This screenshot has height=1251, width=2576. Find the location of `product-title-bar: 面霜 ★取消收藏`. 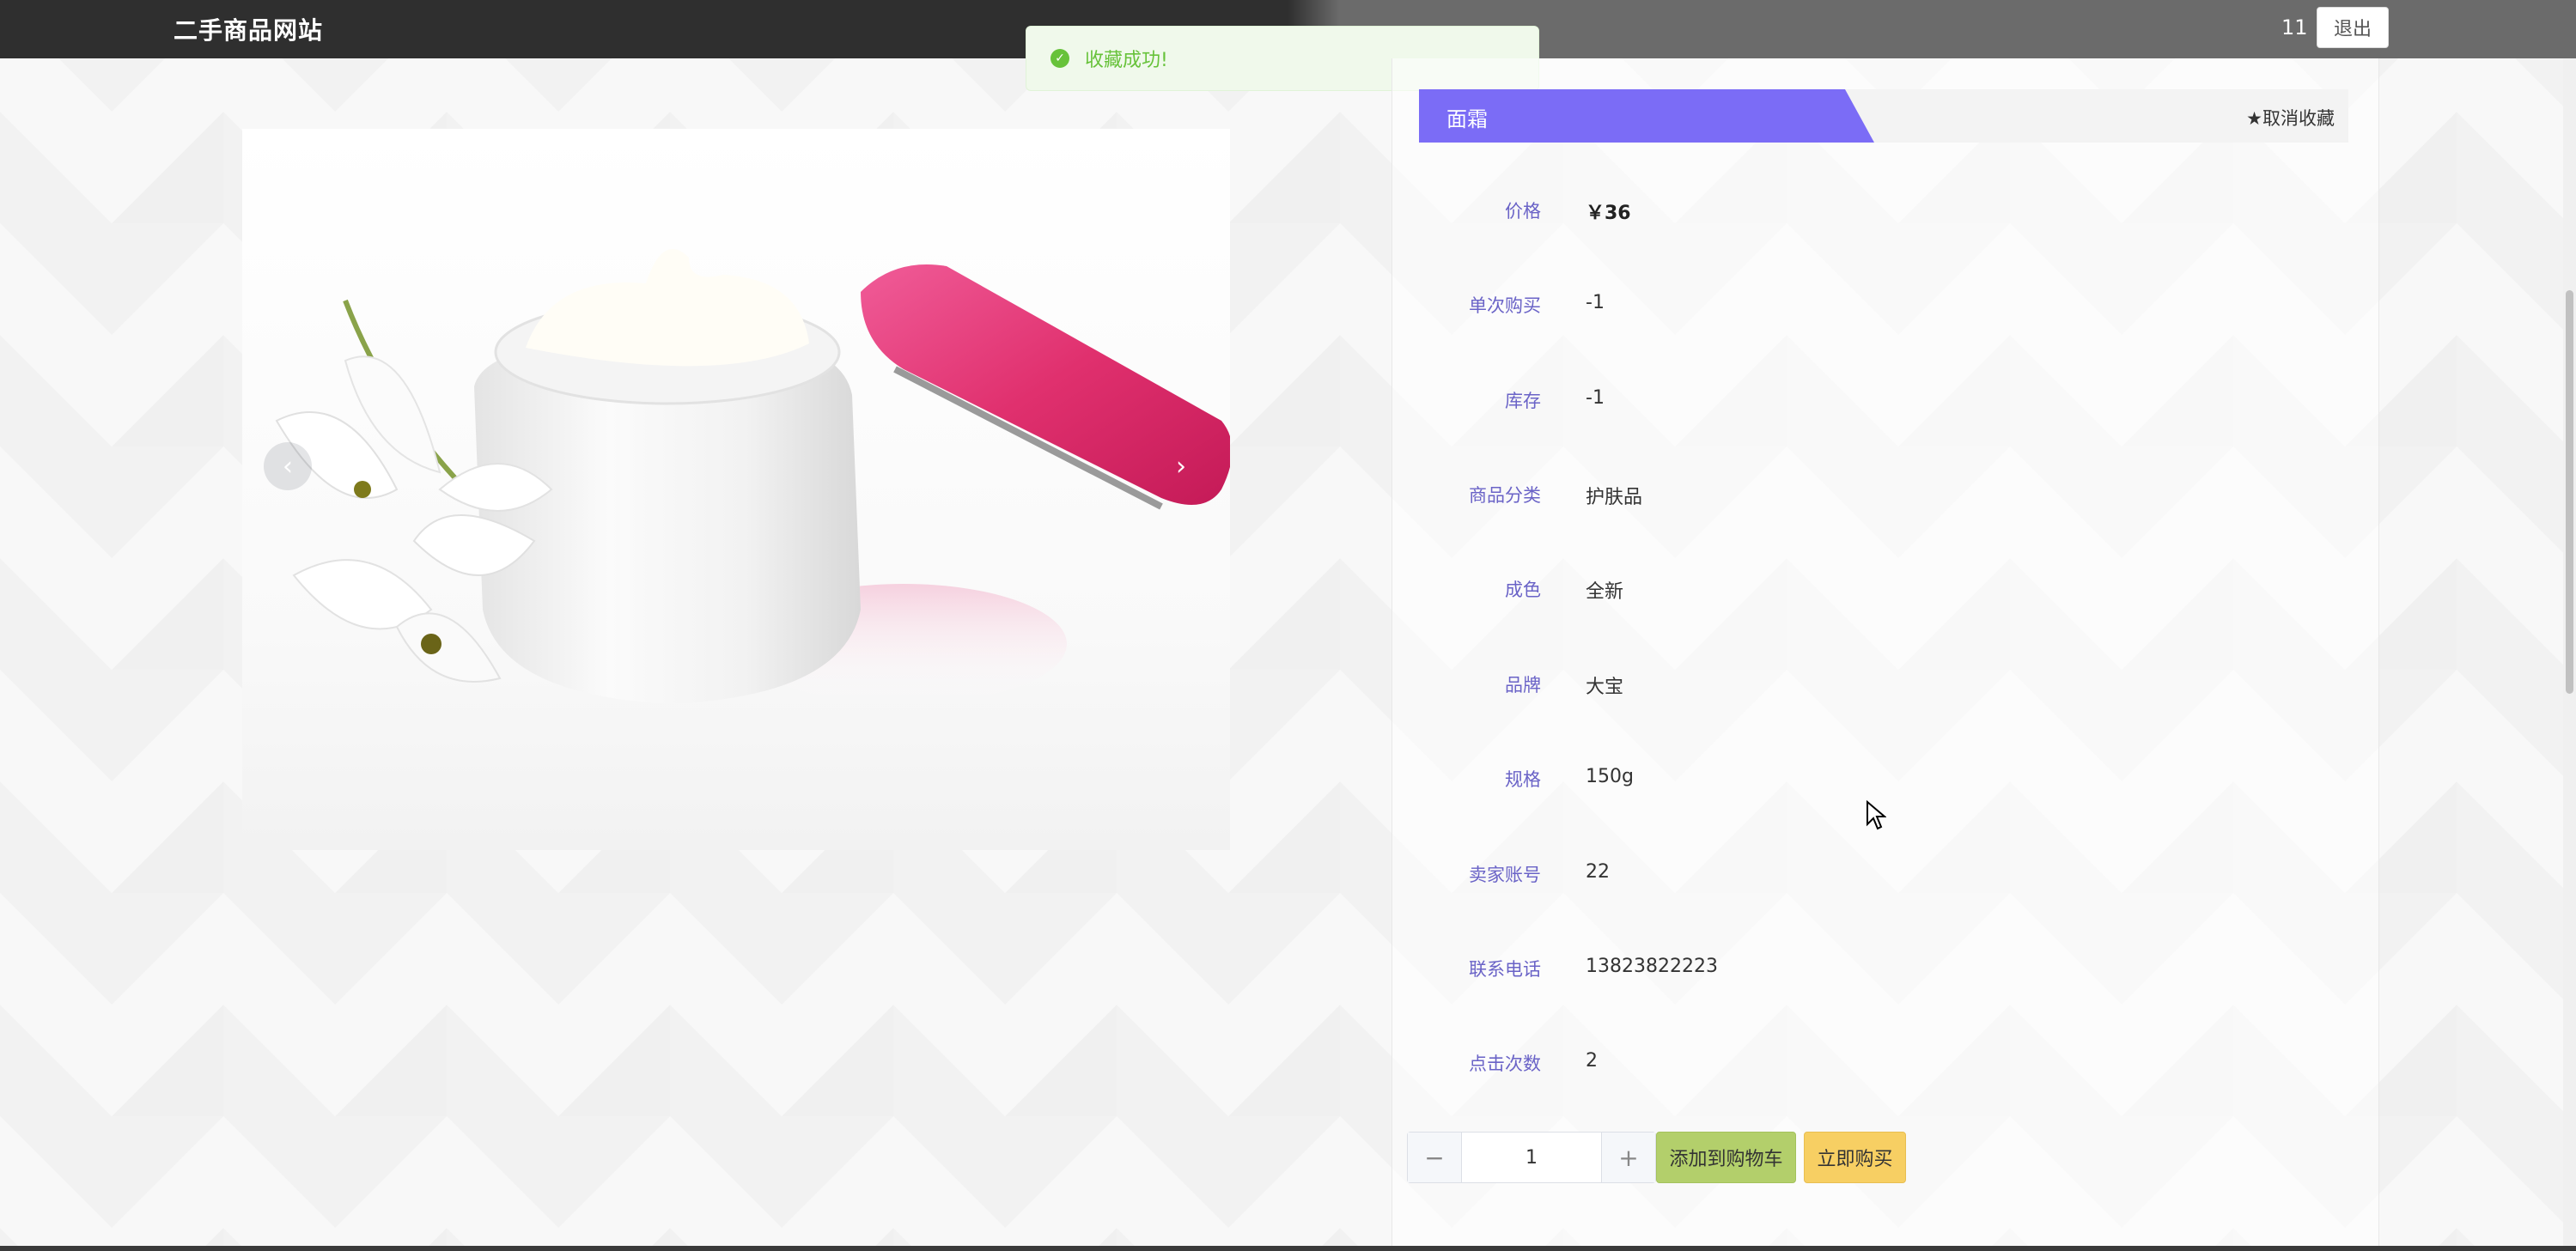

product-title-bar: 面霜 ★取消收藏 is located at coordinates (1883, 116).